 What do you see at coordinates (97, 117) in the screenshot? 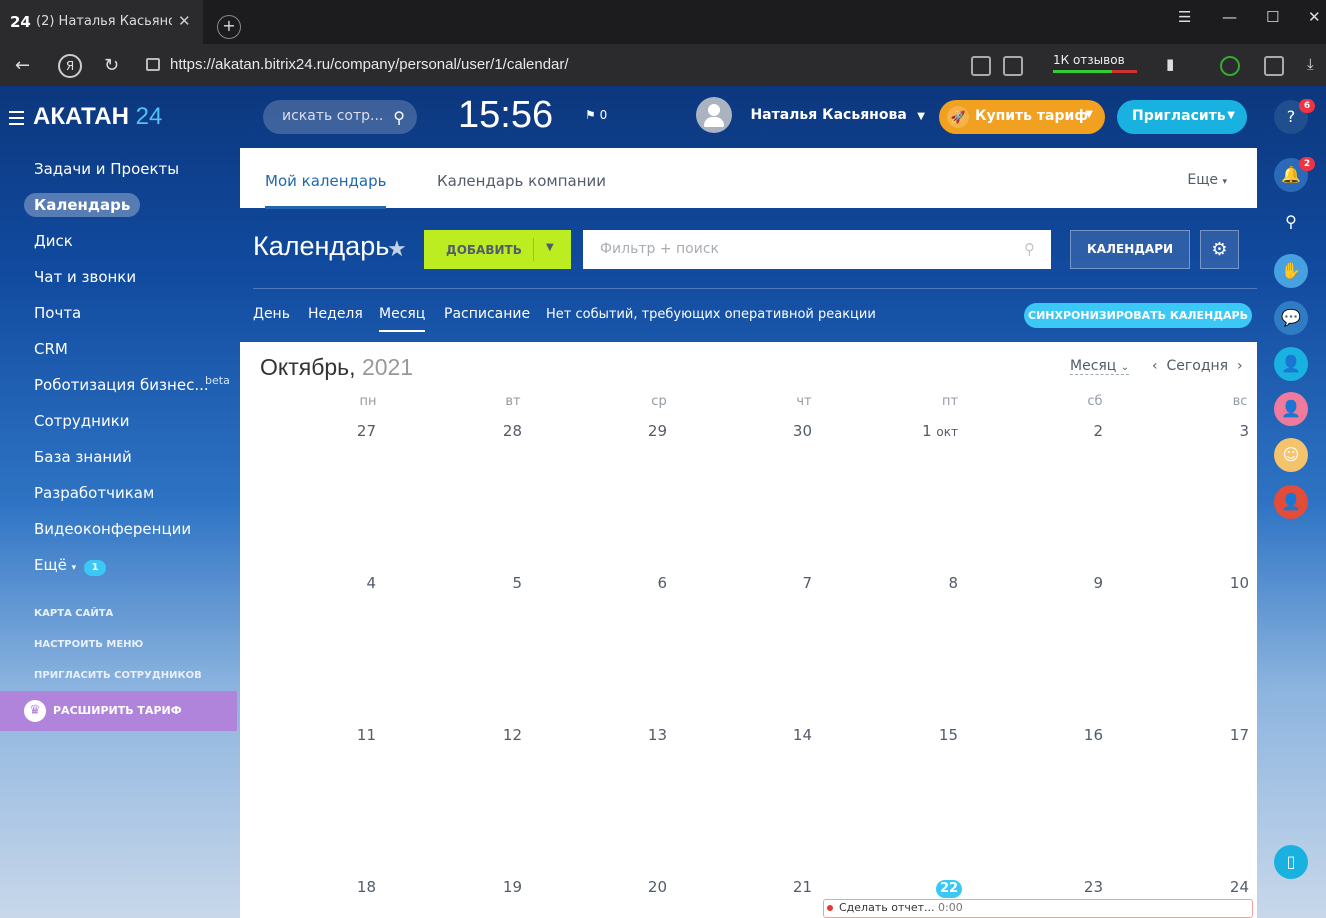
I see `portal-brand: АКАТАН 24` at bounding box center [97, 117].